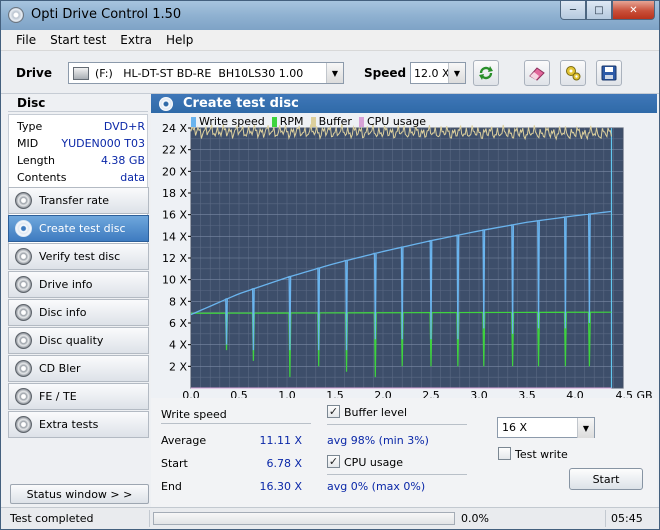 The height and width of the screenshot is (530, 660). What do you see at coordinates (36, 160) in the screenshot?
I see `disc-info-key: Length` at bounding box center [36, 160].